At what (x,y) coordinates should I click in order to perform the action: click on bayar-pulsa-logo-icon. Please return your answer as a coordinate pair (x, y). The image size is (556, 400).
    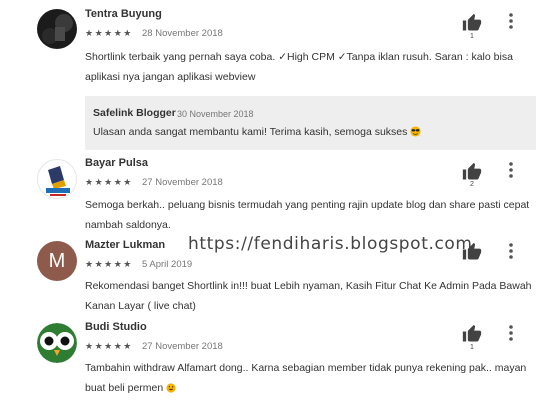
    Looking at the image, I should click on (57, 179).